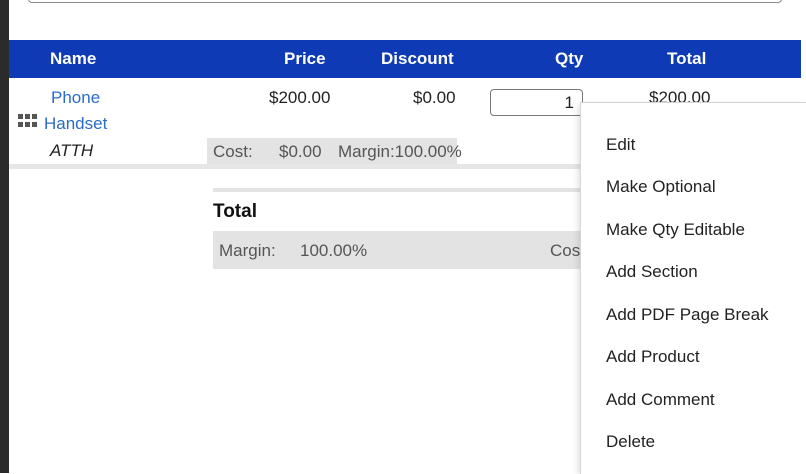 This screenshot has height=474, width=806. I want to click on table-header: Name Price Discount Qty Total, so click(405, 59).